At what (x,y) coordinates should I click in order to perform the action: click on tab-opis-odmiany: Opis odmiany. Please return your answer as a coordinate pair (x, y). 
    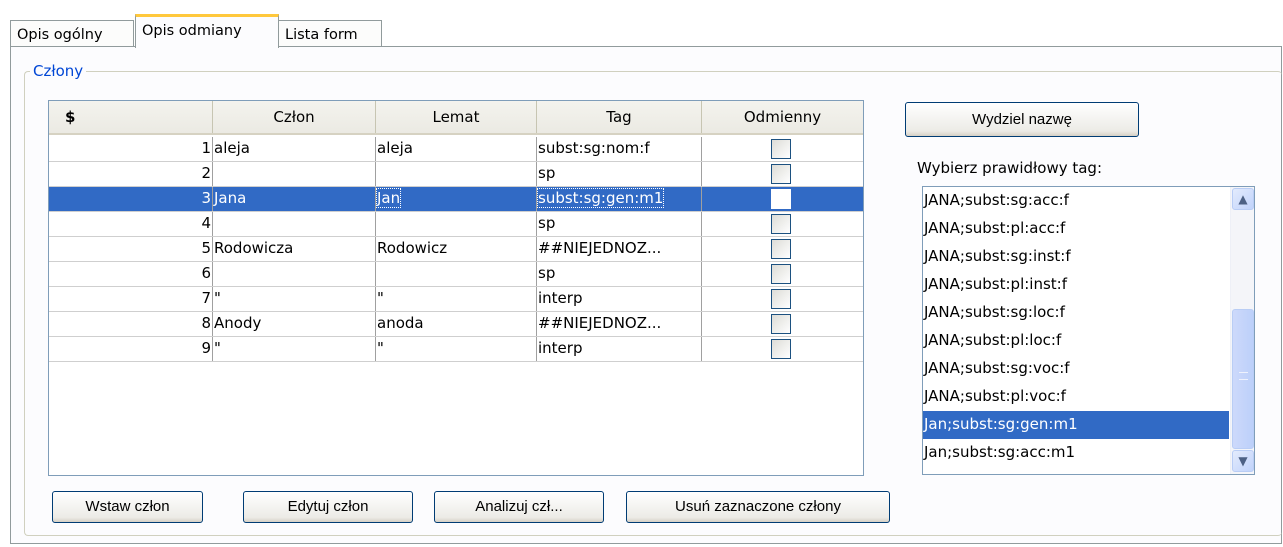
    Looking at the image, I should click on (207, 31).